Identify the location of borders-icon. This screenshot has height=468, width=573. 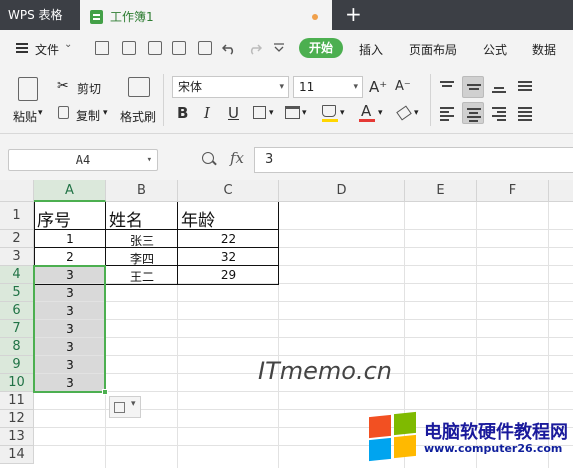
(259, 112).